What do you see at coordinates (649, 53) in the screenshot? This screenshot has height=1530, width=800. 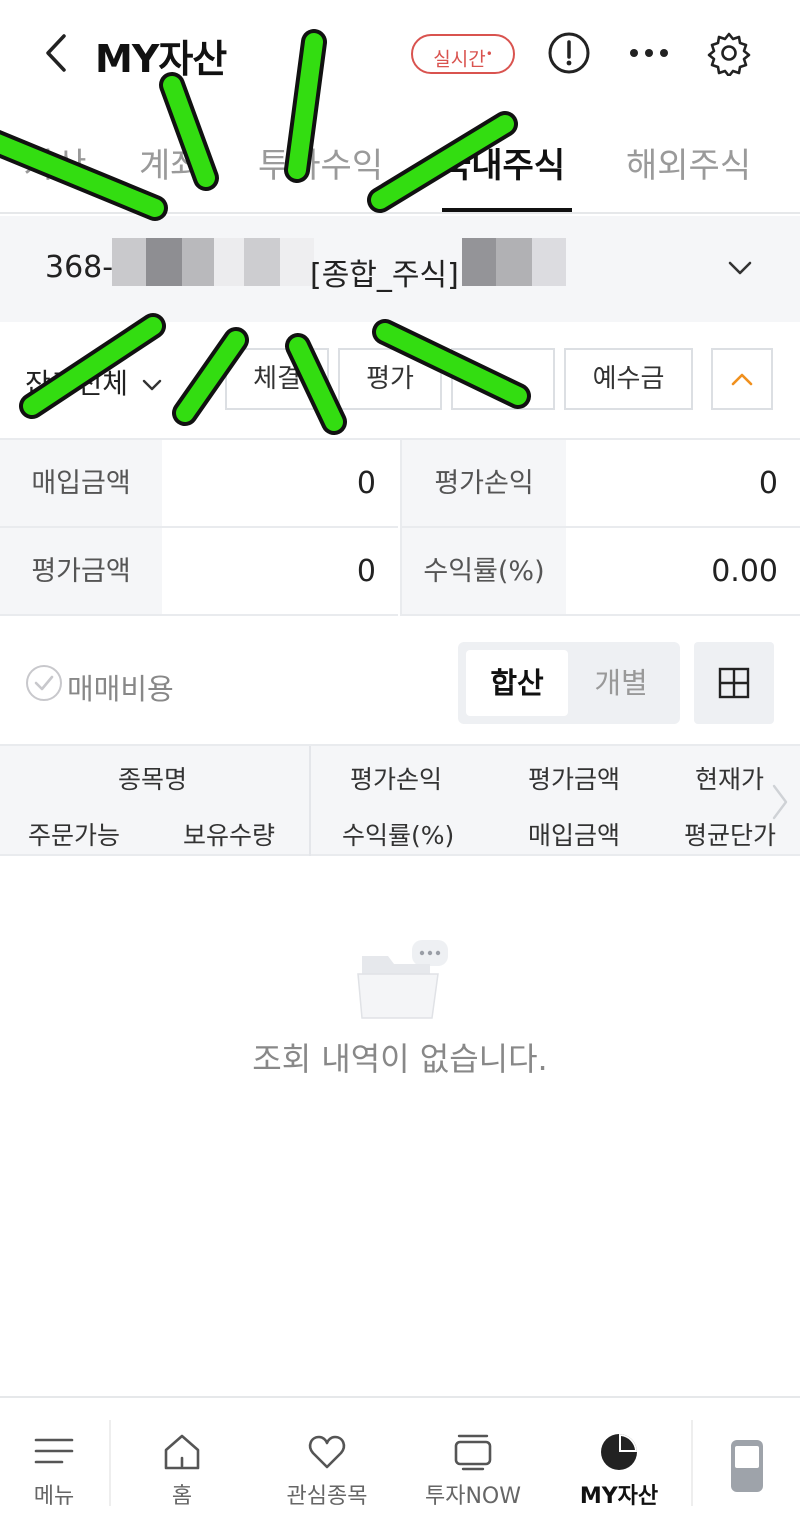 I see `more-icon` at bounding box center [649, 53].